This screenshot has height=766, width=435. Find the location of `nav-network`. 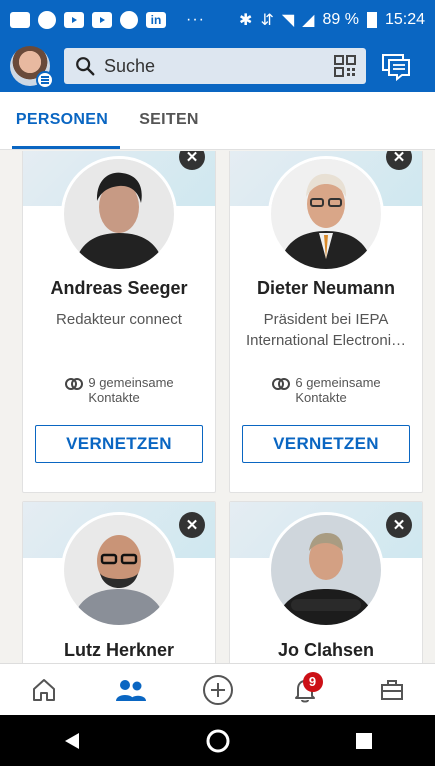

nav-network is located at coordinates (131, 690).